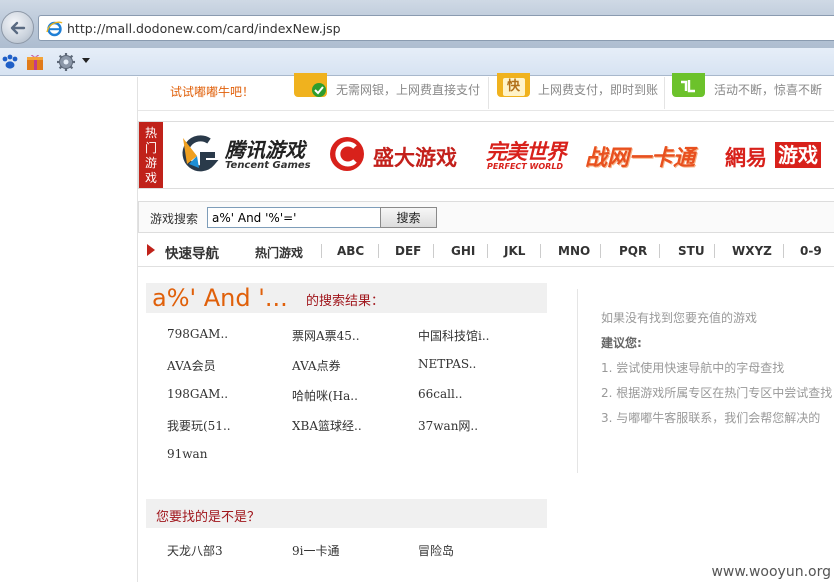 This screenshot has height=582, width=834. What do you see at coordinates (319, 90) in the screenshot?
I see `check-icon` at bounding box center [319, 90].